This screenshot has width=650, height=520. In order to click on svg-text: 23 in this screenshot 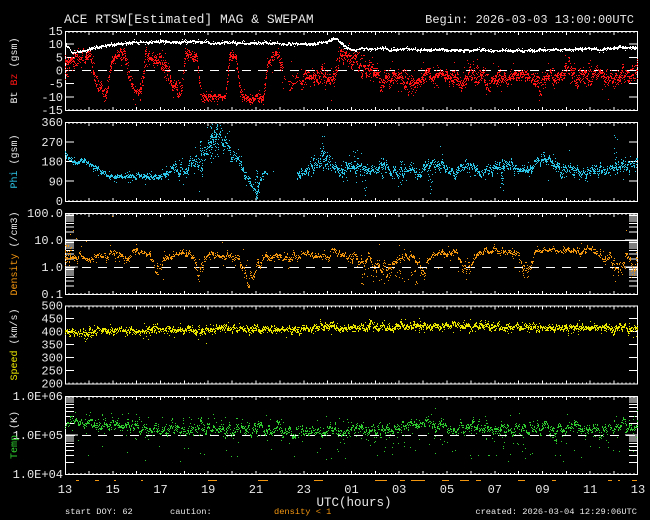, I will do `click(304, 490)`.